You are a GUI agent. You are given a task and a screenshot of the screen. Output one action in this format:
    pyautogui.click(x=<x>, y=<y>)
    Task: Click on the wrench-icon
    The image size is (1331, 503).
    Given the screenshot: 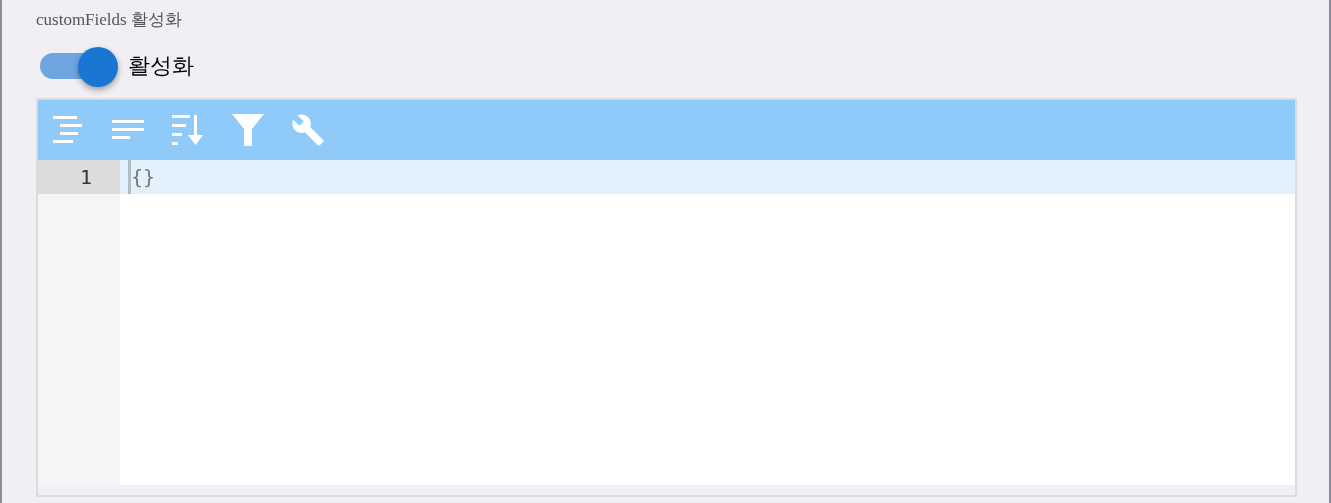 What is the action you would take?
    pyautogui.click(x=308, y=130)
    